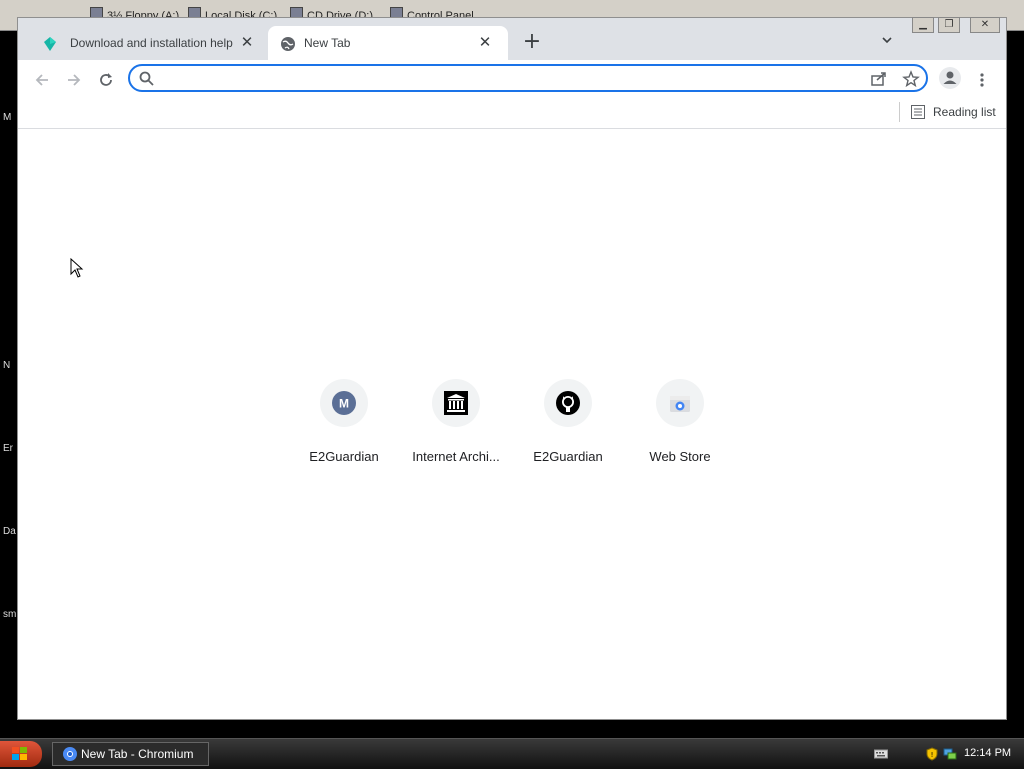  I want to click on tab-download-help: Download and installation help ✕, so click(147, 43).